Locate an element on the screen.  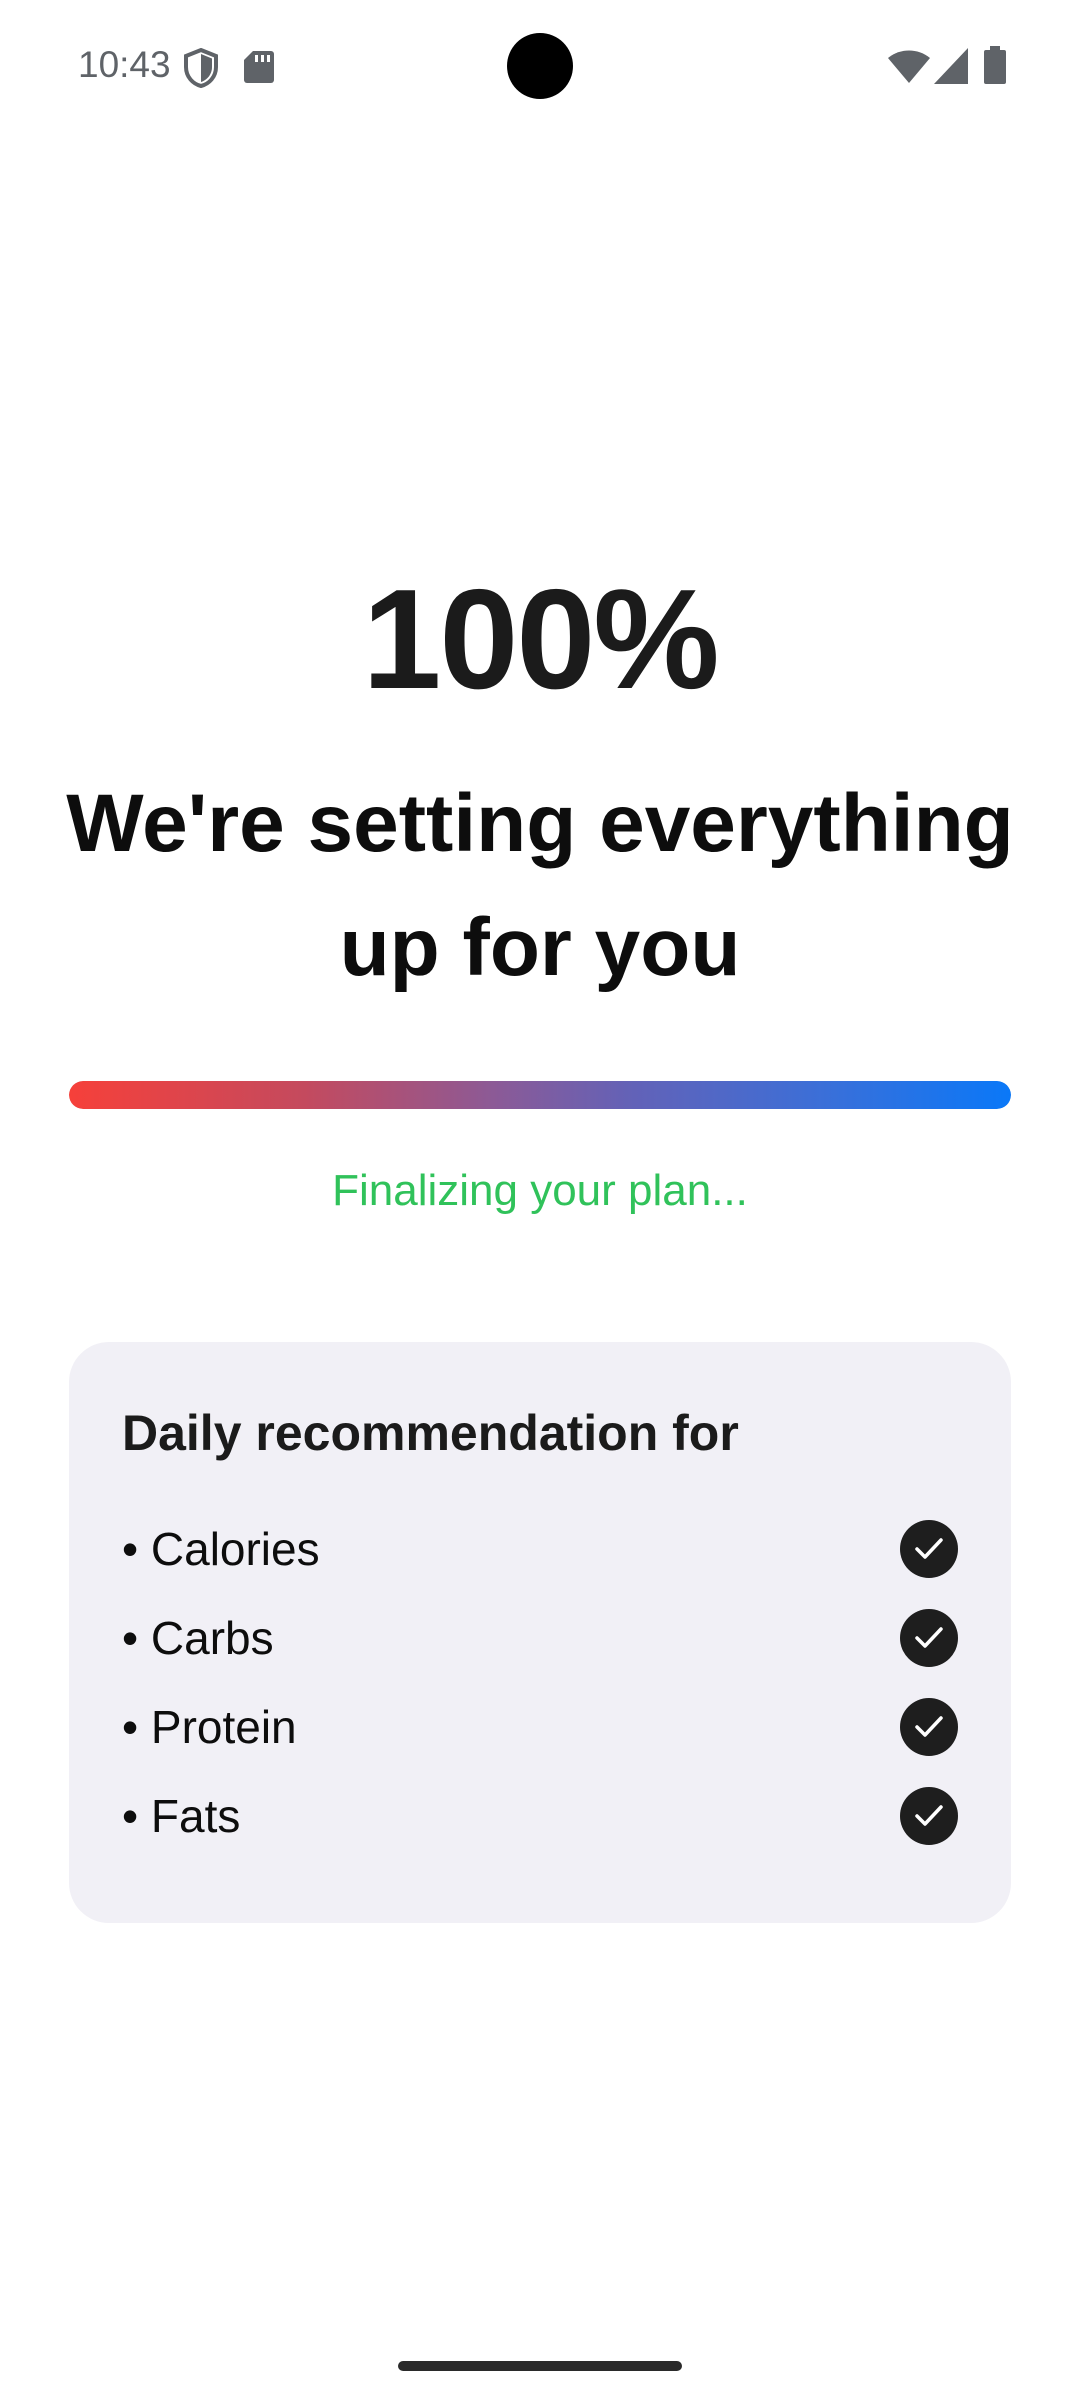
progress-bar-fill is located at coordinates (540, 1095).